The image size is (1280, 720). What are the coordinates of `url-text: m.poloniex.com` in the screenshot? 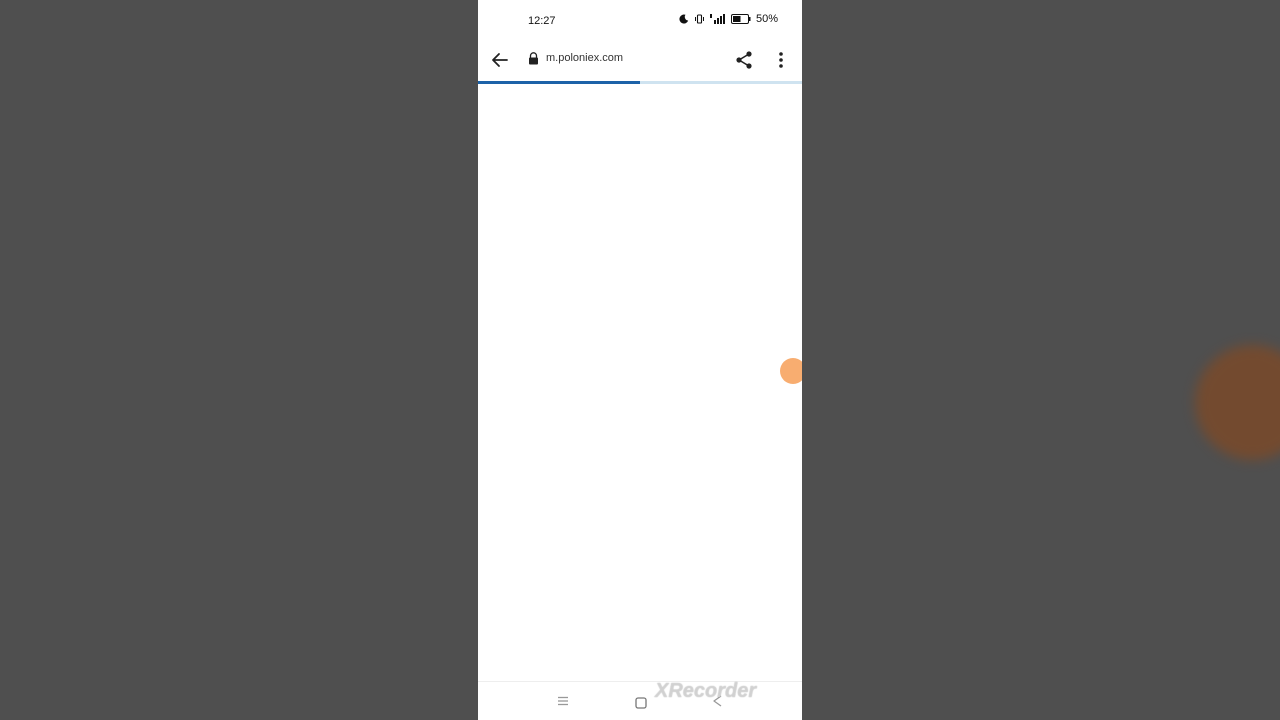 It's located at (584, 58).